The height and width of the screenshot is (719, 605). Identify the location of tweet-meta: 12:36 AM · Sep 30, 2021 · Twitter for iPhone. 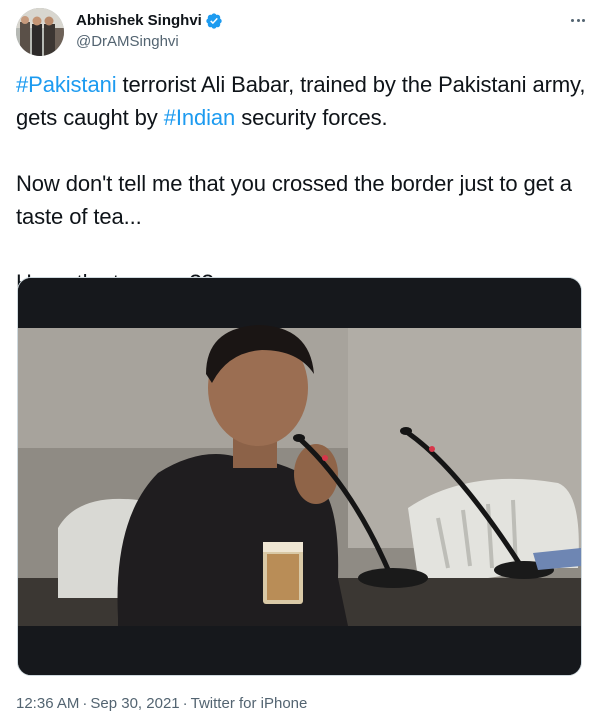
(161, 704).